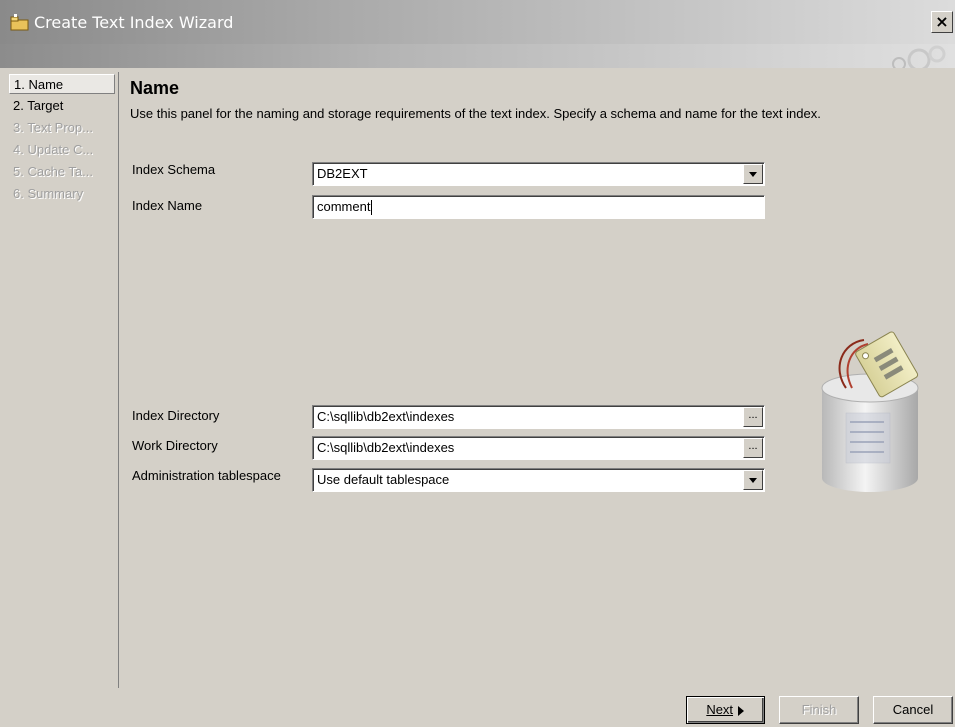 This screenshot has height=727, width=955. I want to click on admin-tablespace-value: Use default tablespace, so click(383, 479).